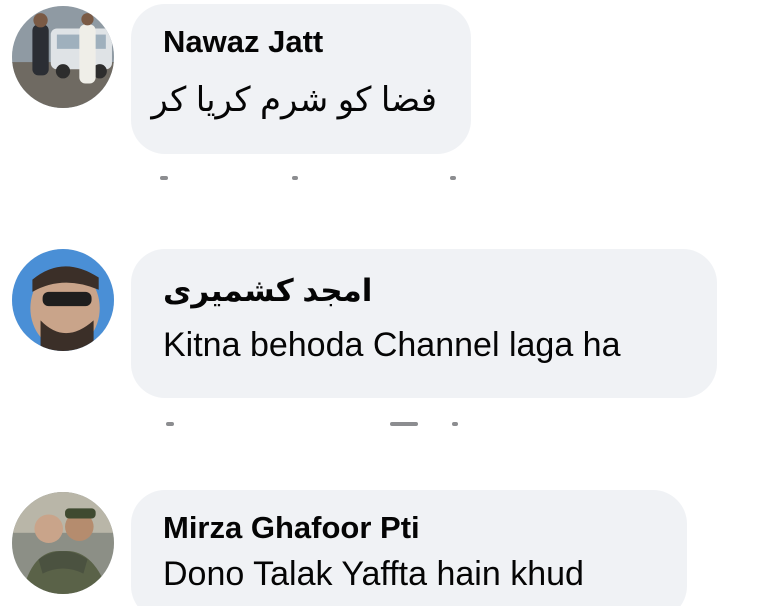  I want to click on comment-text: Kitna behoda Channel laga ha, so click(392, 345).